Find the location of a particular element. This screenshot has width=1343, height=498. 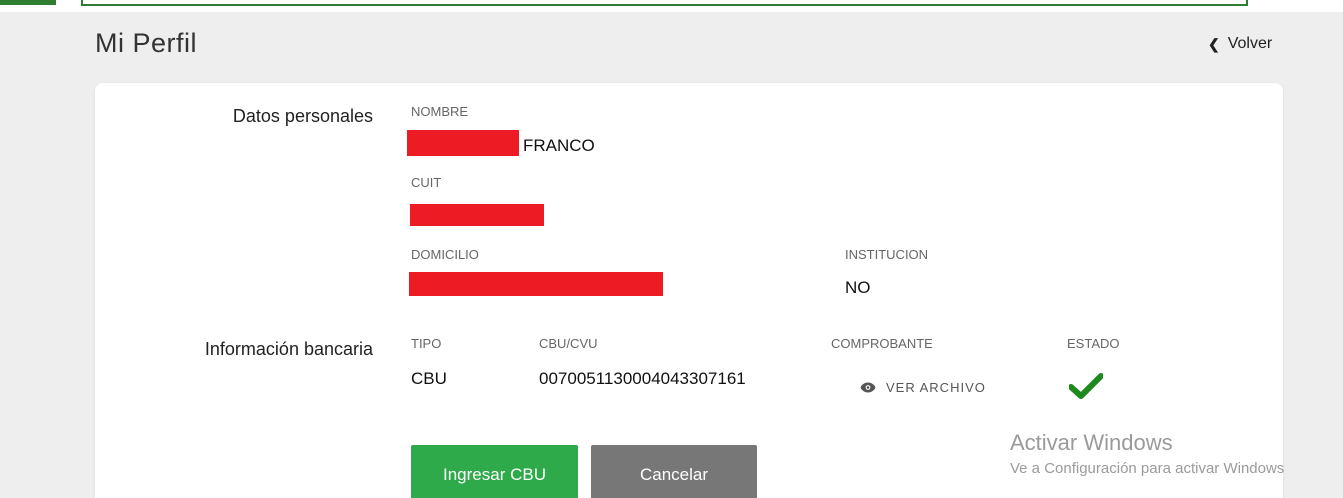

section-label-bank: Información bancaria is located at coordinates (288, 349).